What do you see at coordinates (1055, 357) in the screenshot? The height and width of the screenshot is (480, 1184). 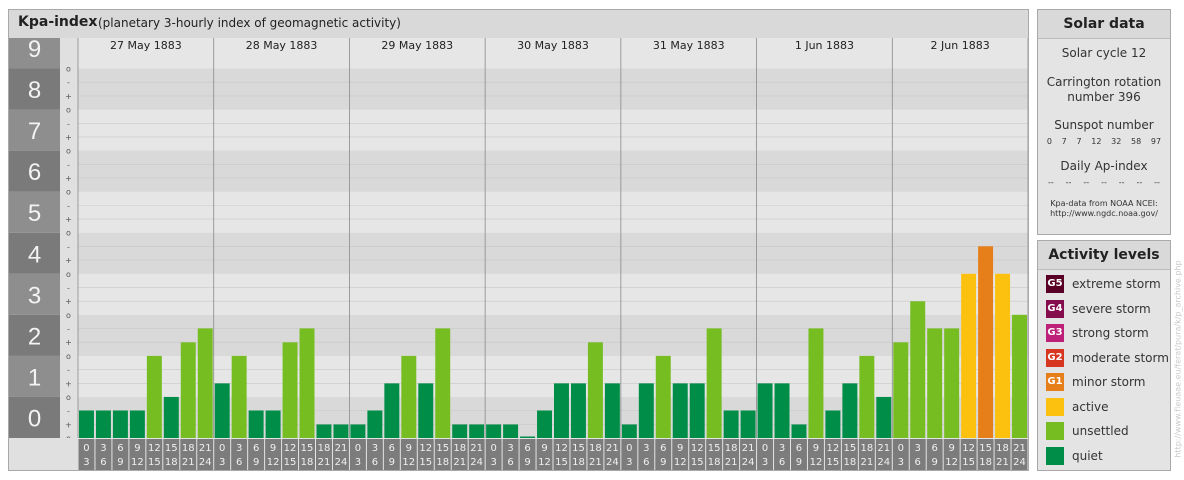 I see `legend-swatch: G2` at bounding box center [1055, 357].